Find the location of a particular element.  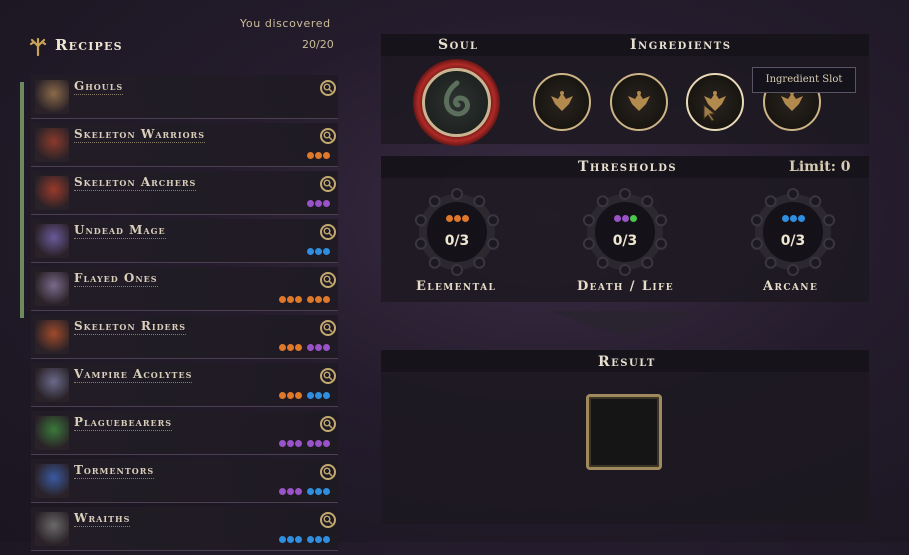

threshold-label-elemental: Elemental is located at coordinates (456, 286).